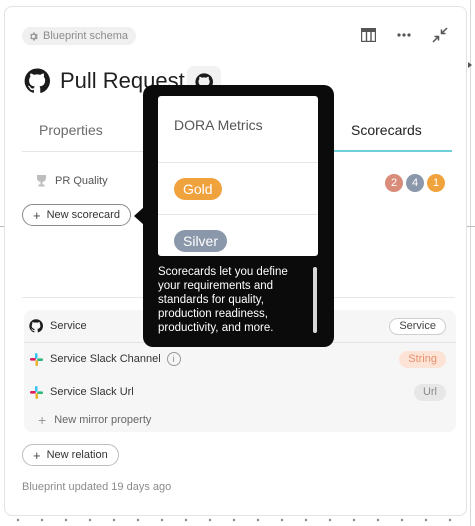 Image resolution: width=475 pixels, height=526 pixels. Describe the element at coordinates (393, 151) in the screenshot. I see `active-tab-indicator` at that location.